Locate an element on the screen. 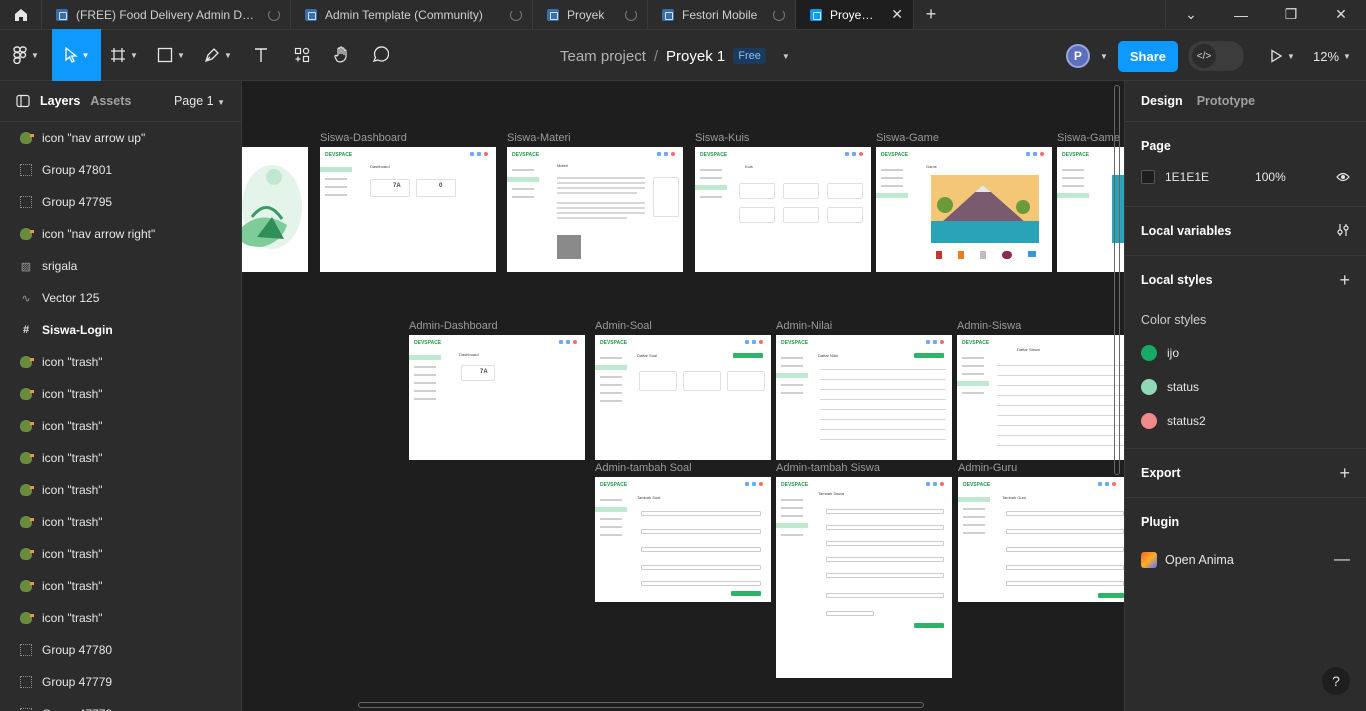 This screenshot has height=711, width=1366. page-selector: Page 1 ▼ is located at coordinates (199, 101).